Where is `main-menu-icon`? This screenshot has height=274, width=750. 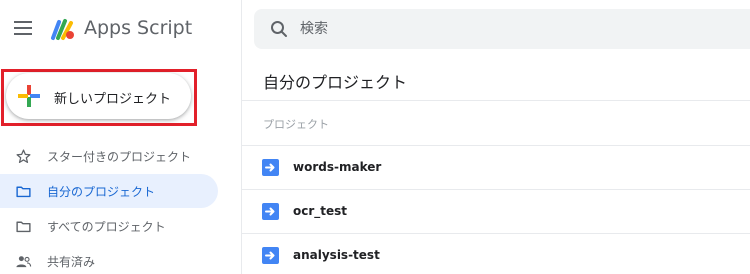 main-menu-icon is located at coordinates (23, 28).